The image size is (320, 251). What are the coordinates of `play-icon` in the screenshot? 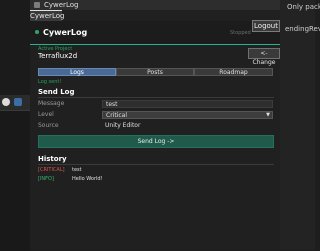 It's located at (6, 102).